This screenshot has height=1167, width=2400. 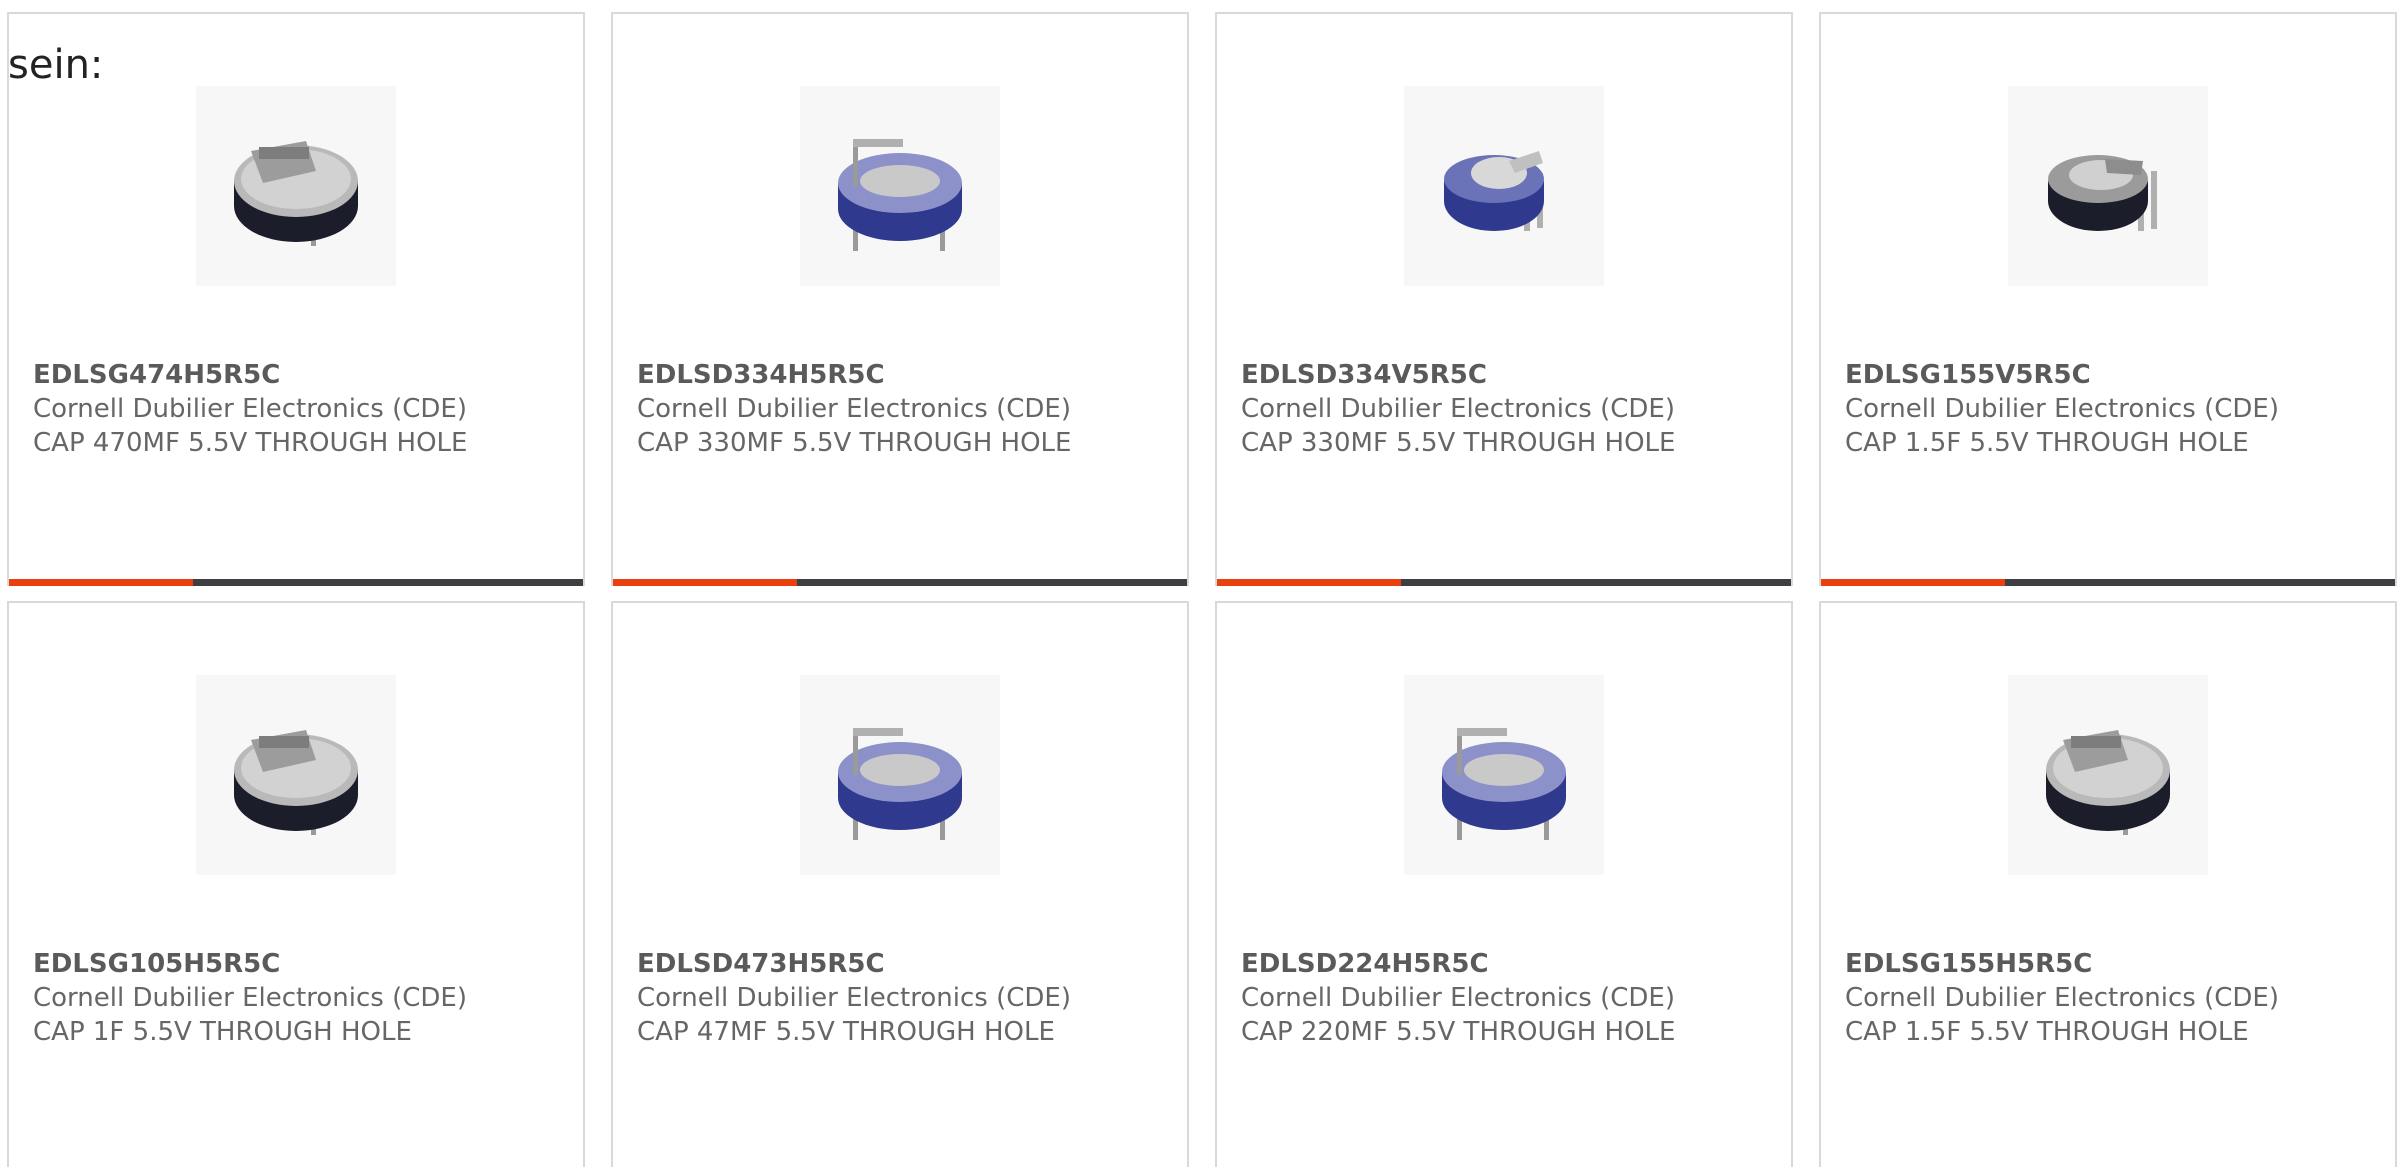 I want to click on part-number: EDLSG105H5R5C, so click(x=157, y=964).